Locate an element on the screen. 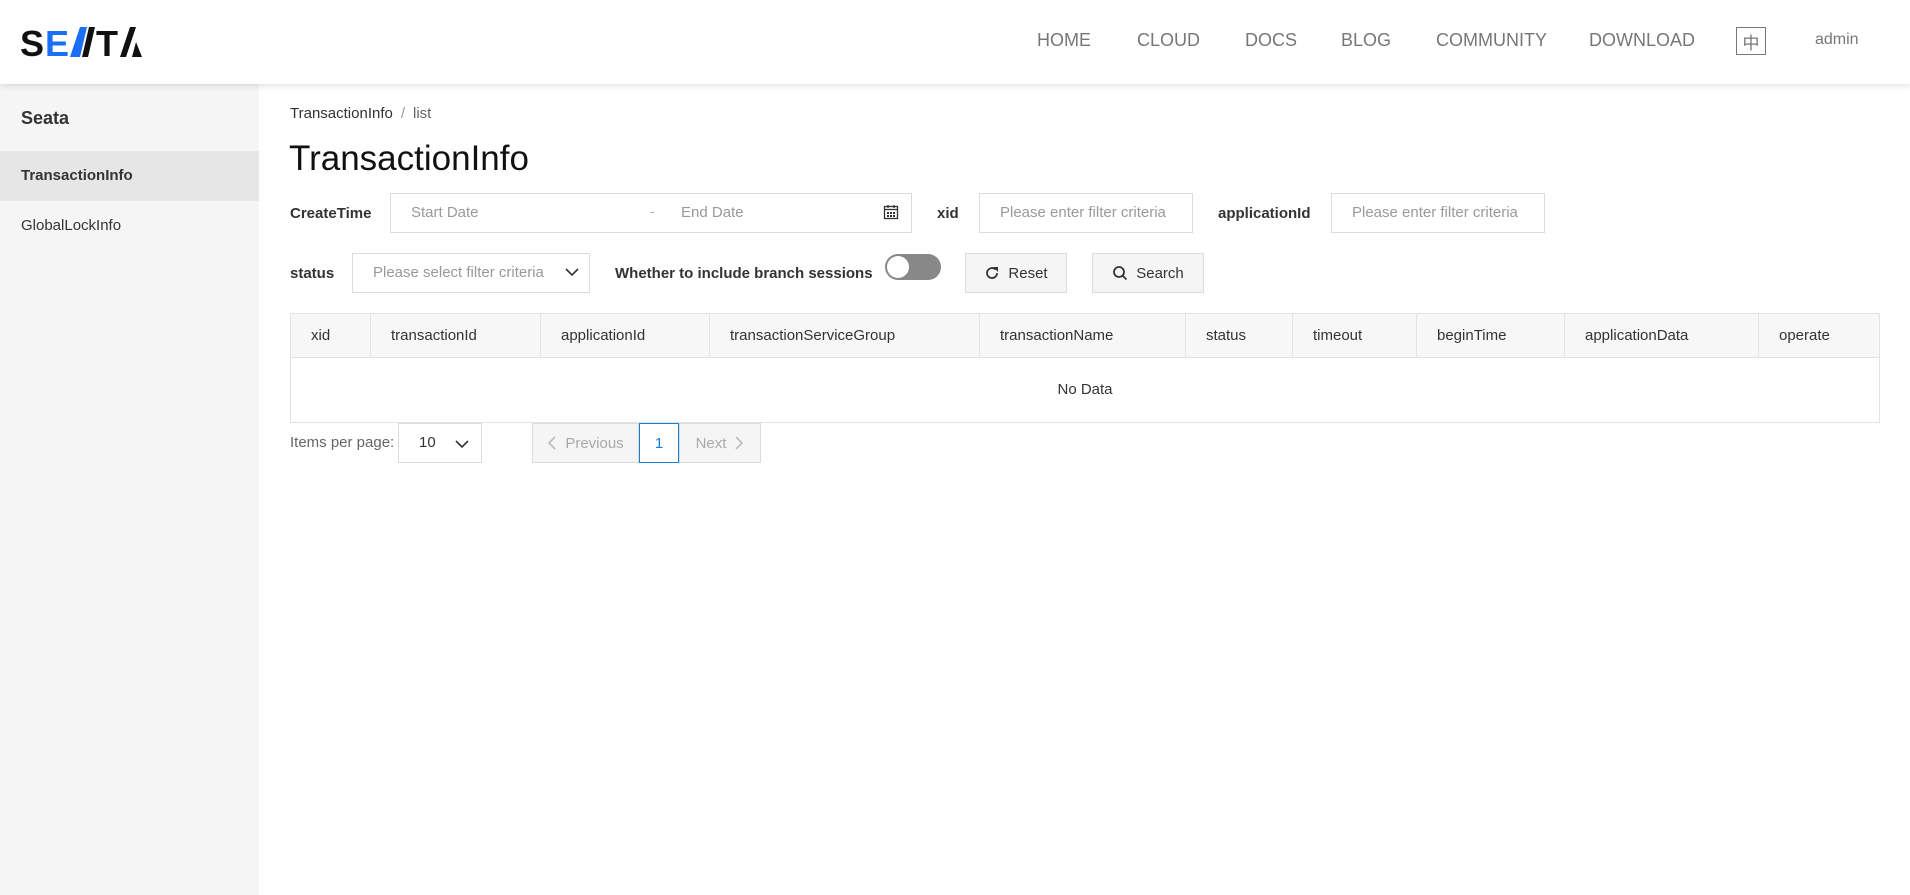 This screenshot has height=895, width=1910. column-header: transactionName is located at coordinates (1083, 335).